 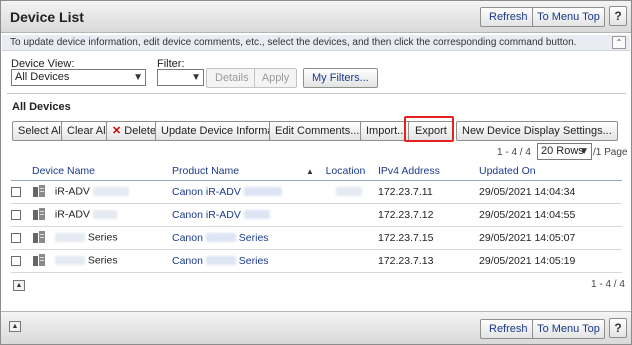 I want to click on updated-on-cell: 29/05/2021 14:04:34, so click(x=550, y=192).